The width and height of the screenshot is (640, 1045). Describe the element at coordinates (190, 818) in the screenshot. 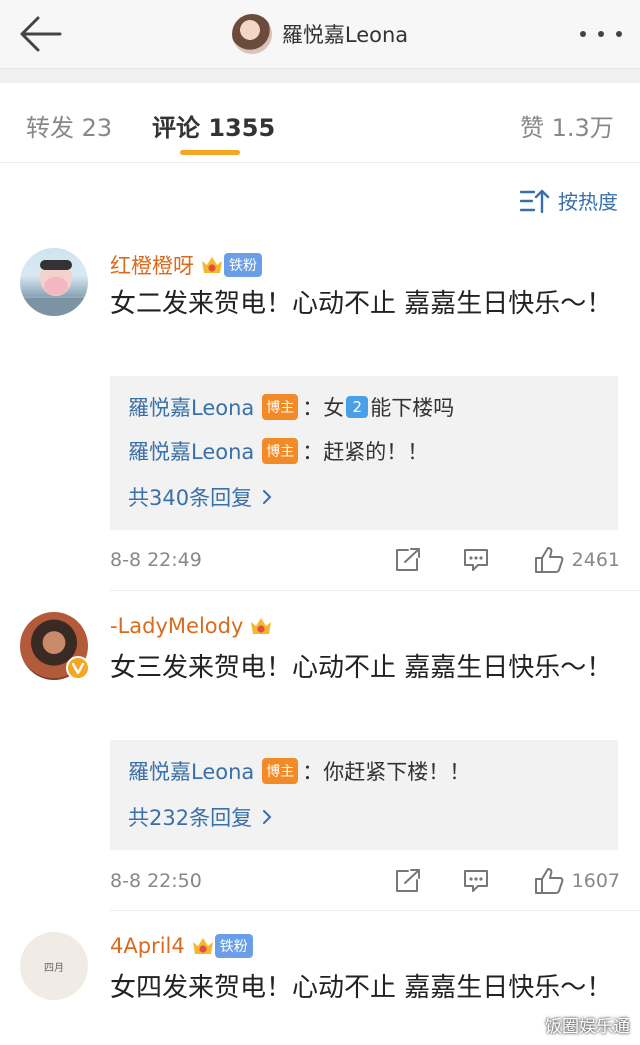

I see `reply-count: 共232条回复` at that location.